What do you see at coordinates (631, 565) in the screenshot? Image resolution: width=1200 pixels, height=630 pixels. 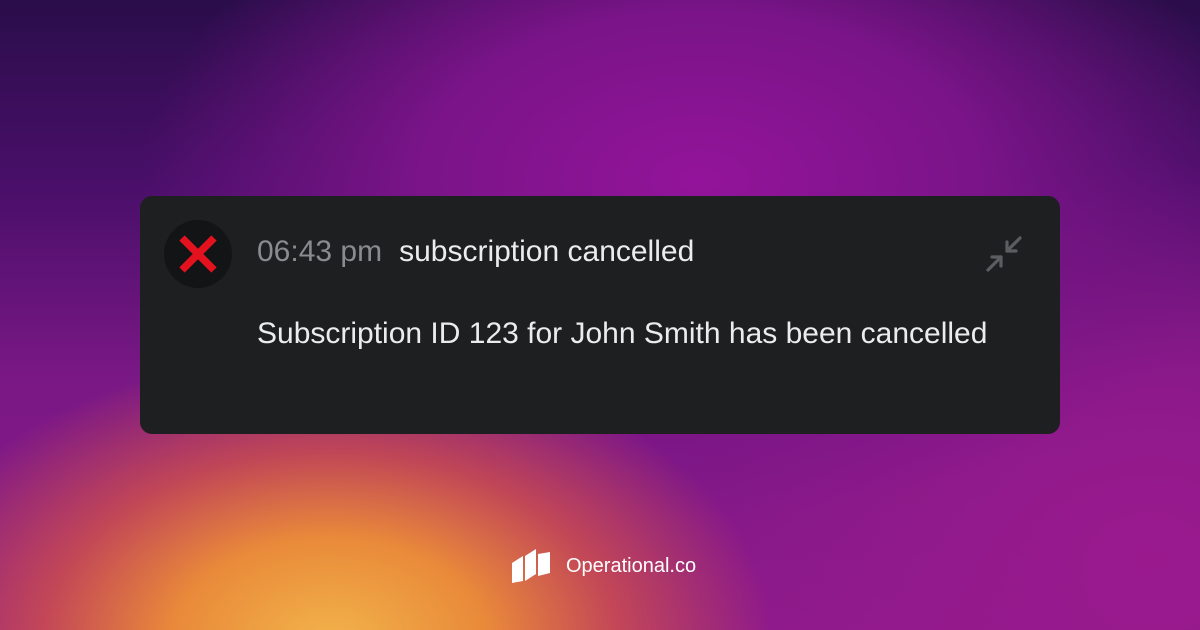 I see `brand-name: Operational.co` at bounding box center [631, 565].